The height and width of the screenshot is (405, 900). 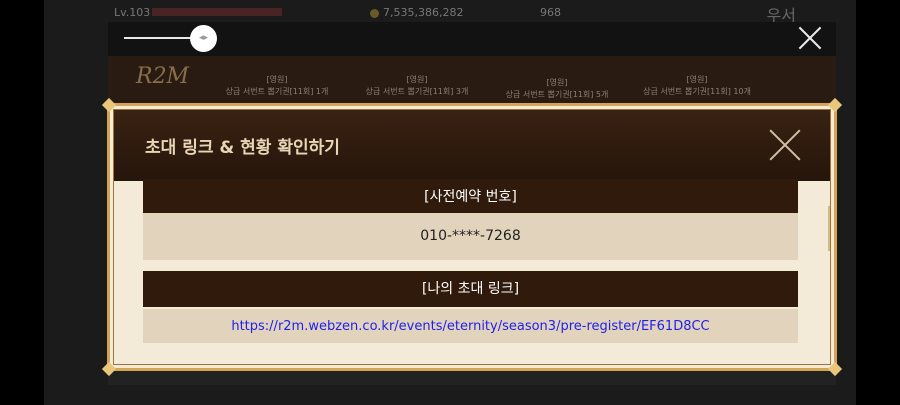 I want to click on top-hud: Lv.103 7,535,386,282 968 우서, so click(x=472, y=12).